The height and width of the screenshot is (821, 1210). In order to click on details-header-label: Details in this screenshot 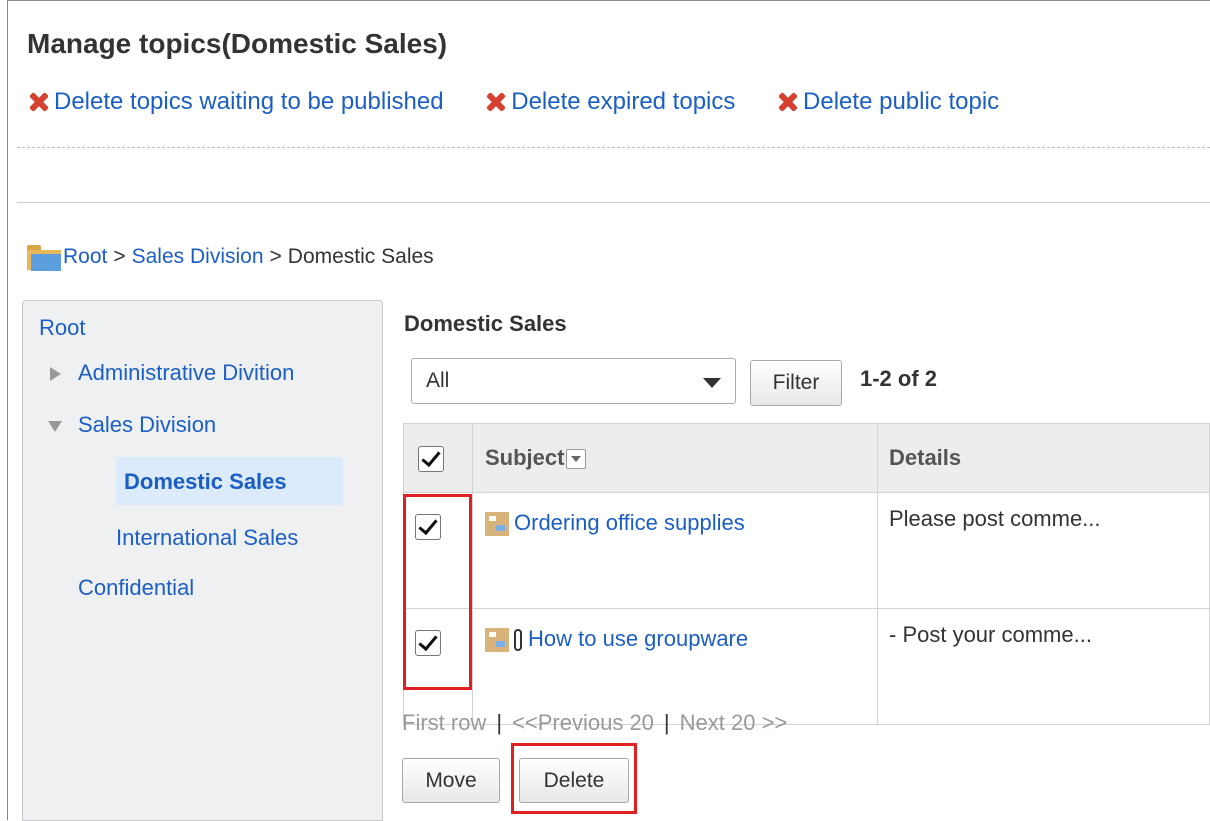, I will do `click(925, 457)`.